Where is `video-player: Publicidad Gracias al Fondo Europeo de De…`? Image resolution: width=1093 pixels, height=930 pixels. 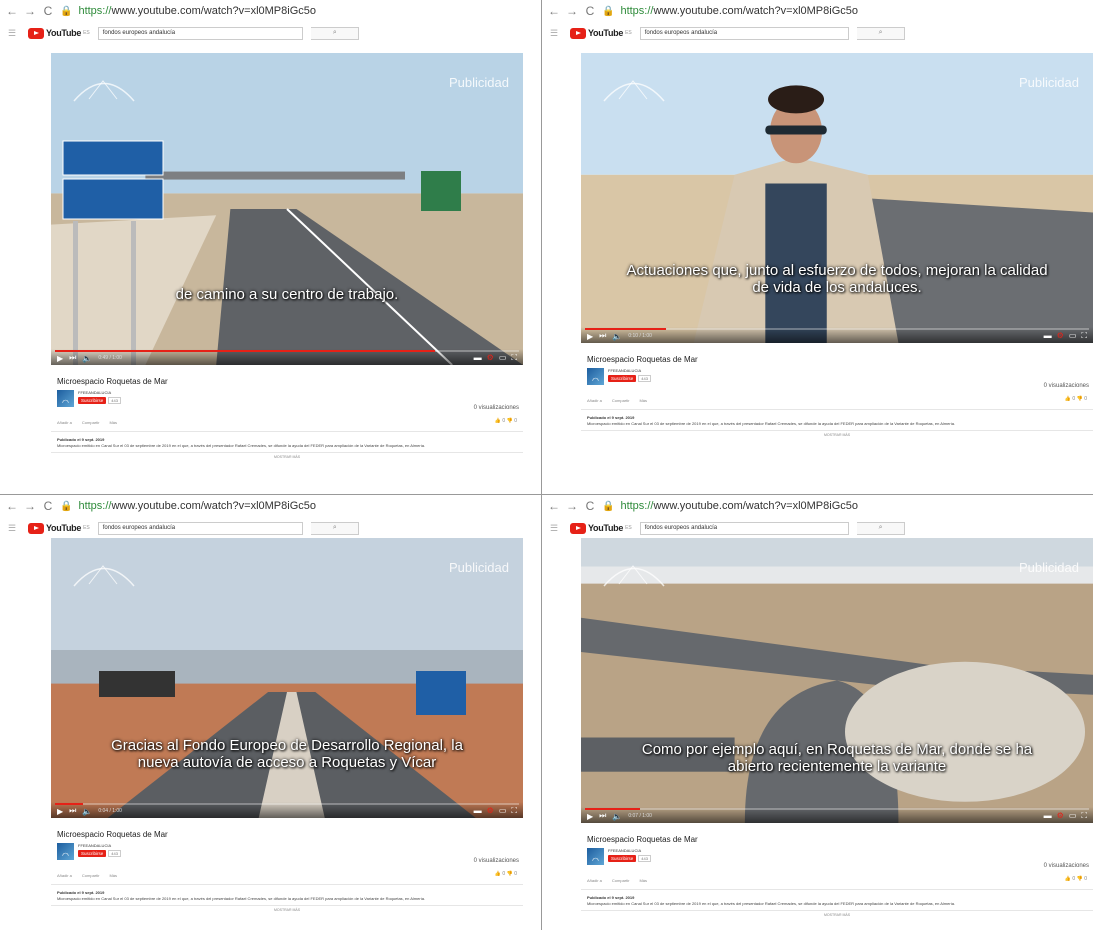 video-player: Publicidad Gracias al Fondo Europeo de De… is located at coordinates (287, 678).